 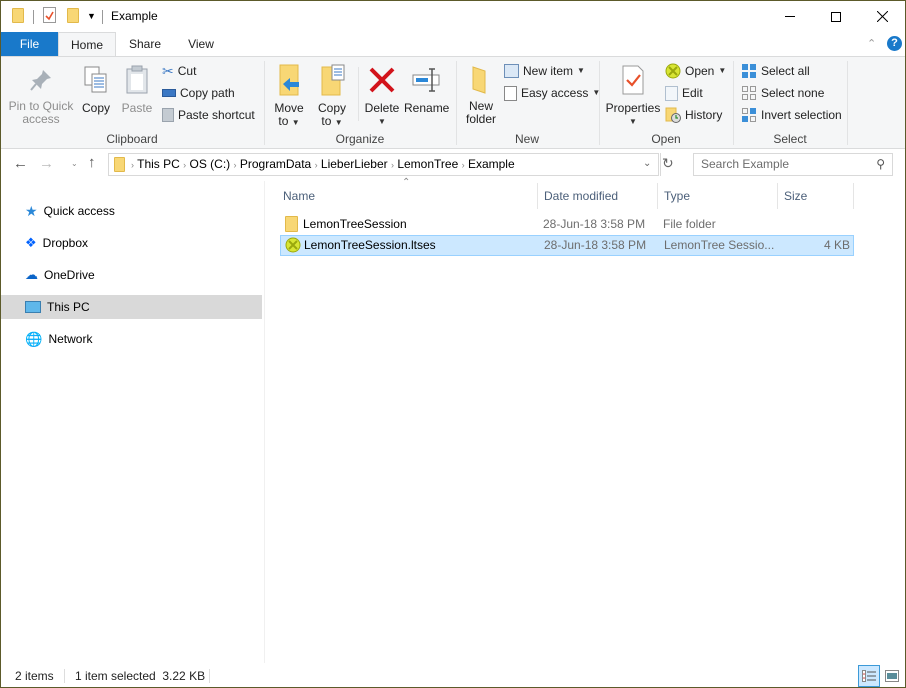 What do you see at coordinates (647, 163) in the screenshot?
I see `address-dropdown-icon: ⌄` at bounding box center [647, 163].